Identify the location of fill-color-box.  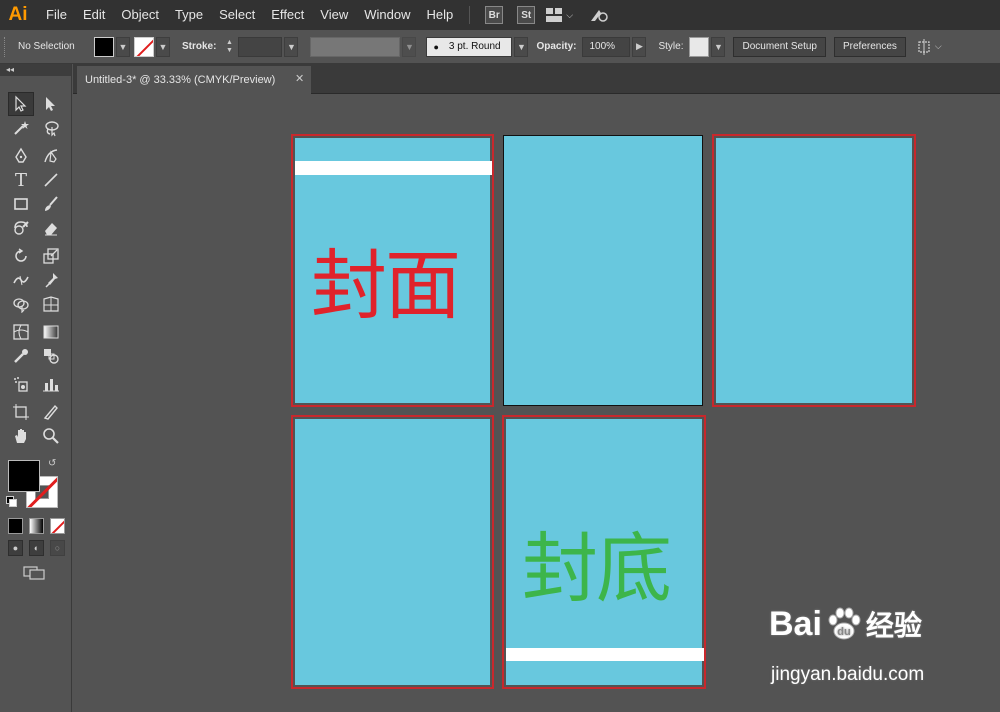
(24, 476).